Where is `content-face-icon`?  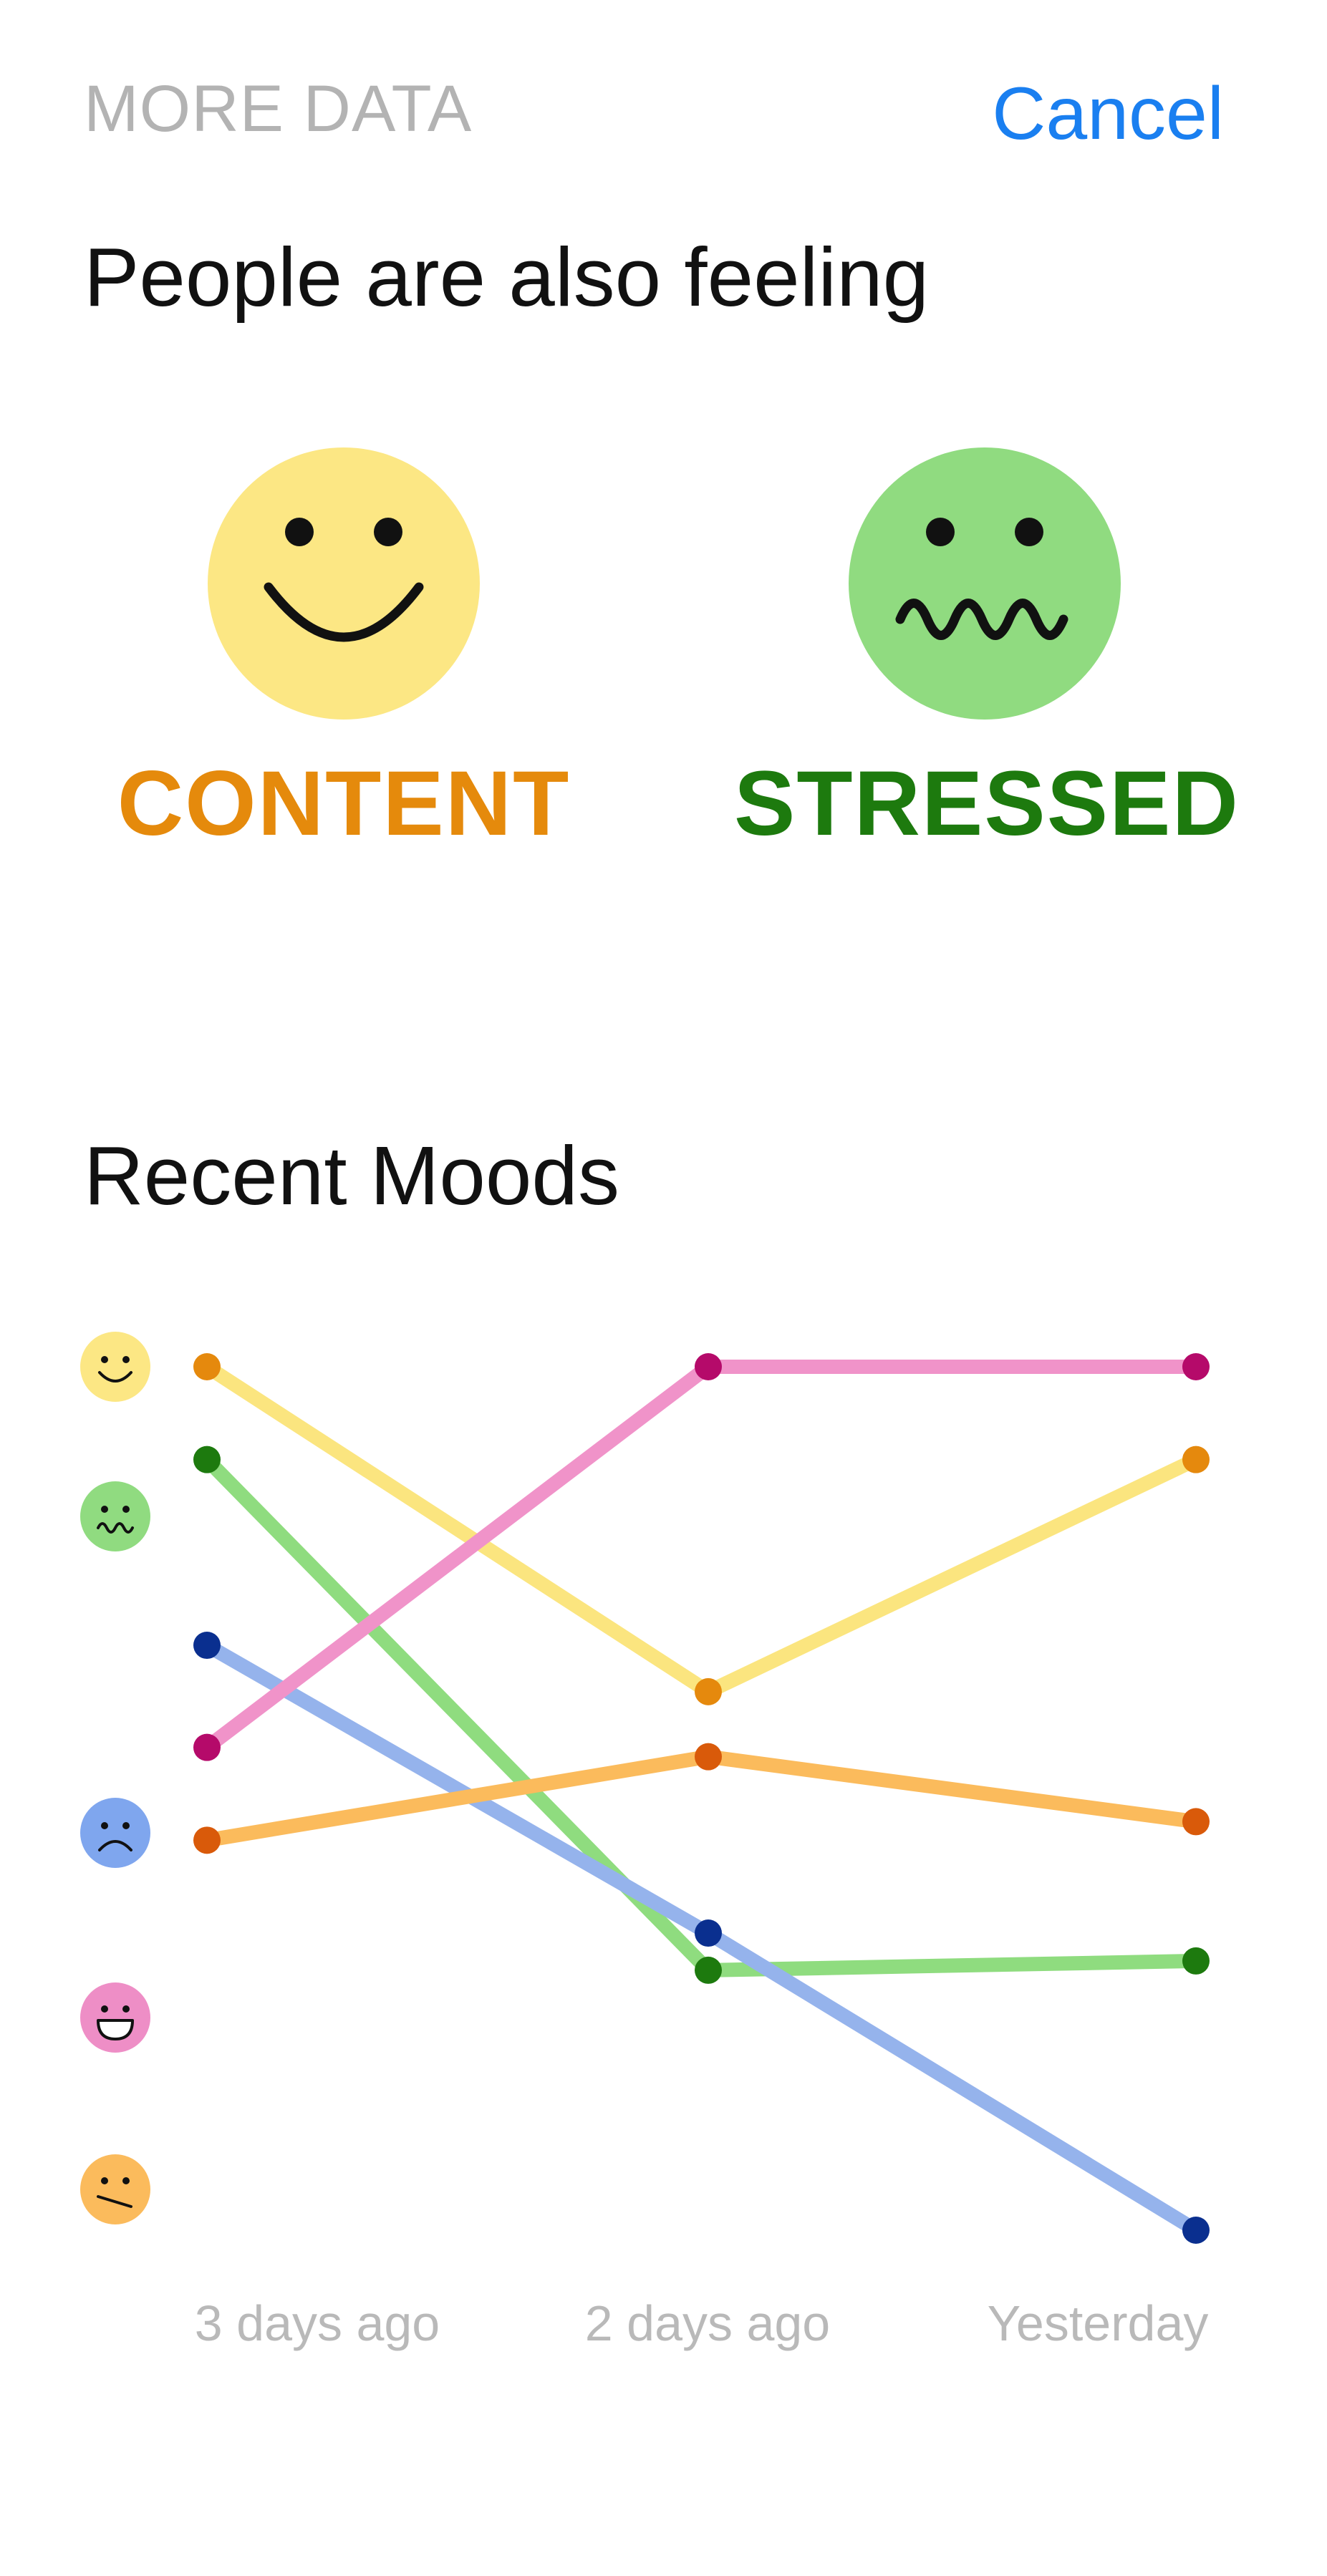 content-face-icon is located at coordinates (115, 1367).